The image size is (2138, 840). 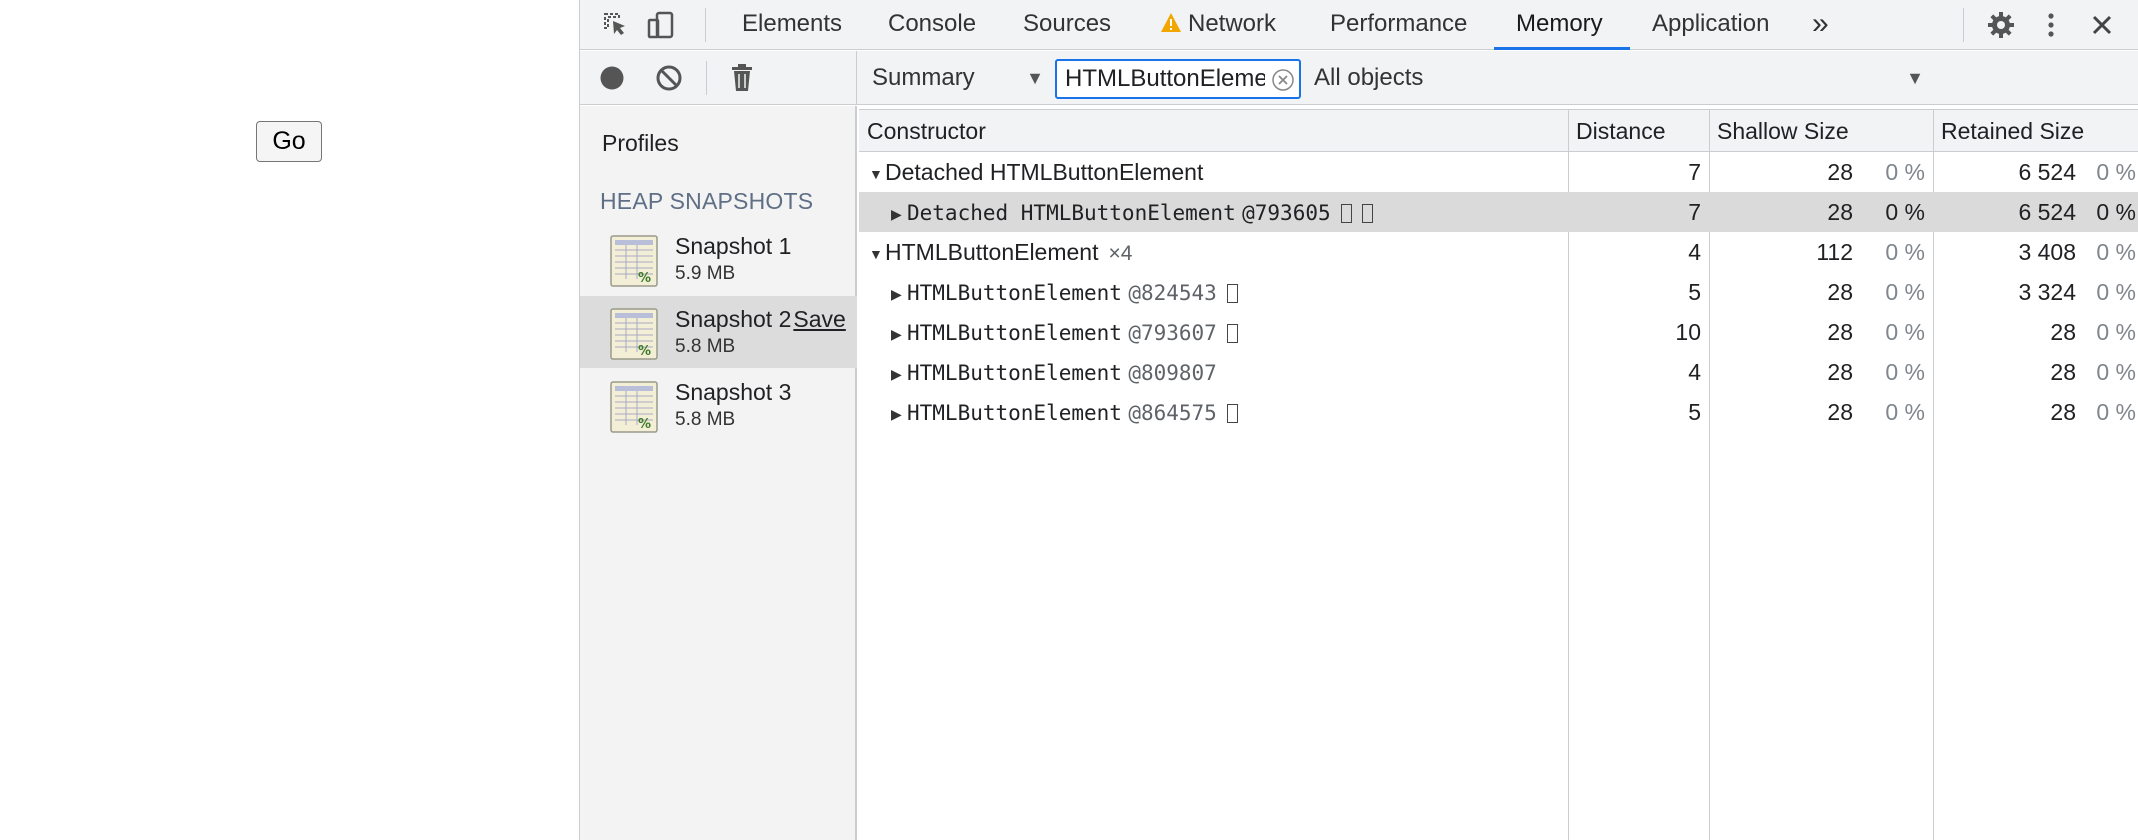 I want to click on table-row: ▶ HTMLButtonElement @793607 10 28 0 % 28 0 %, so click(x=1498, y=332).